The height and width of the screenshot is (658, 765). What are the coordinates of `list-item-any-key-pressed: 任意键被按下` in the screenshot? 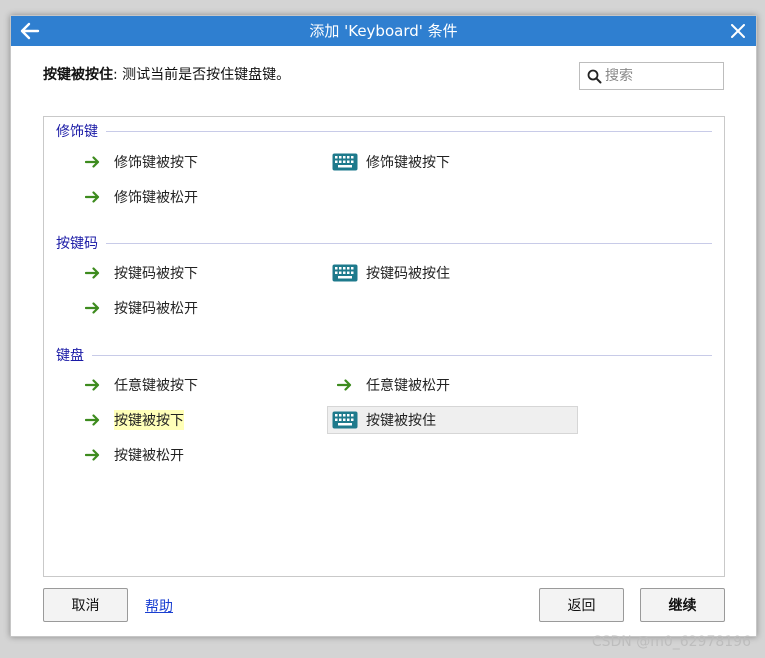 It's located at (139, 385).